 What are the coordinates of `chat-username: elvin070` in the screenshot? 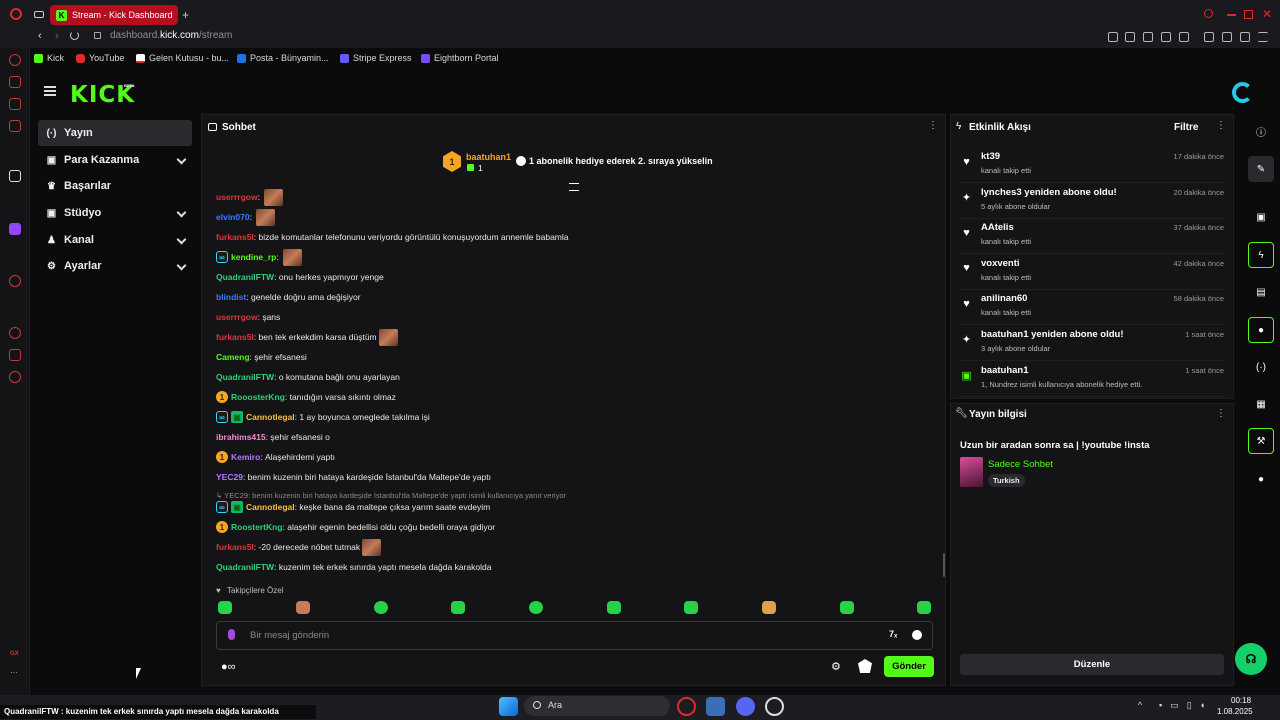 It's located at (233, 217).